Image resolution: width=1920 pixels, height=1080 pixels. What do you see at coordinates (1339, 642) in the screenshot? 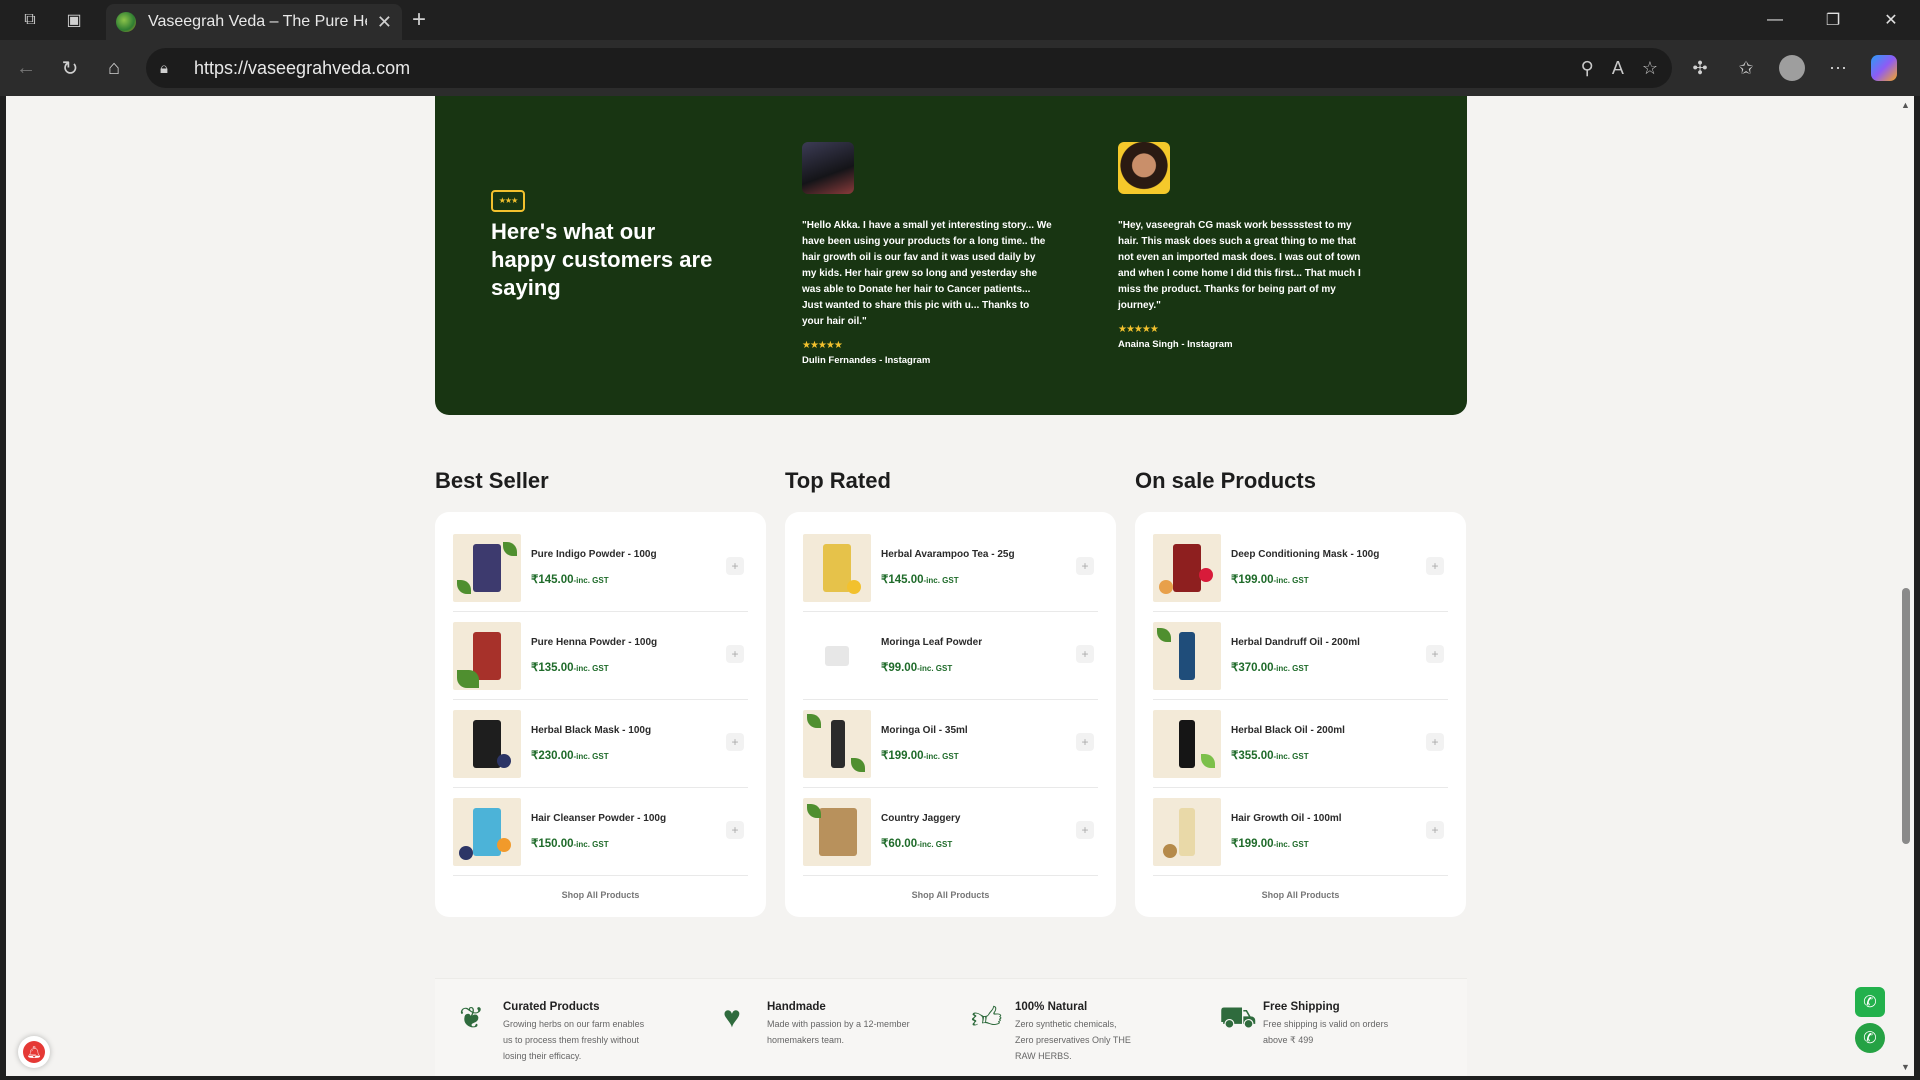
I see `product-name: Herbal Dandruff Oil - 200ml` at bounding box center [1339, 642].